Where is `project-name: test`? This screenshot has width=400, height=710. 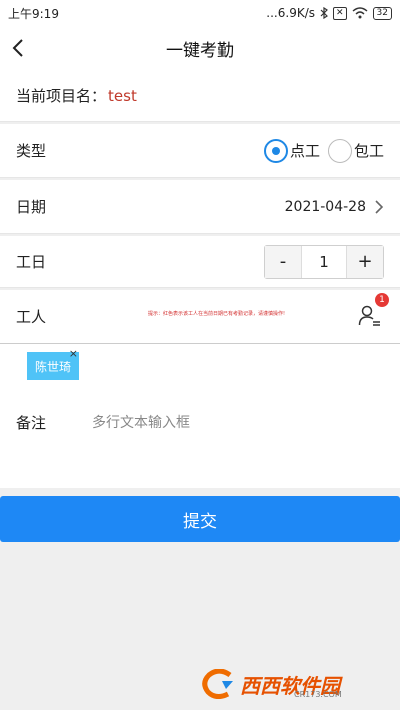
project-name: test is located at coordinates (122, 95).